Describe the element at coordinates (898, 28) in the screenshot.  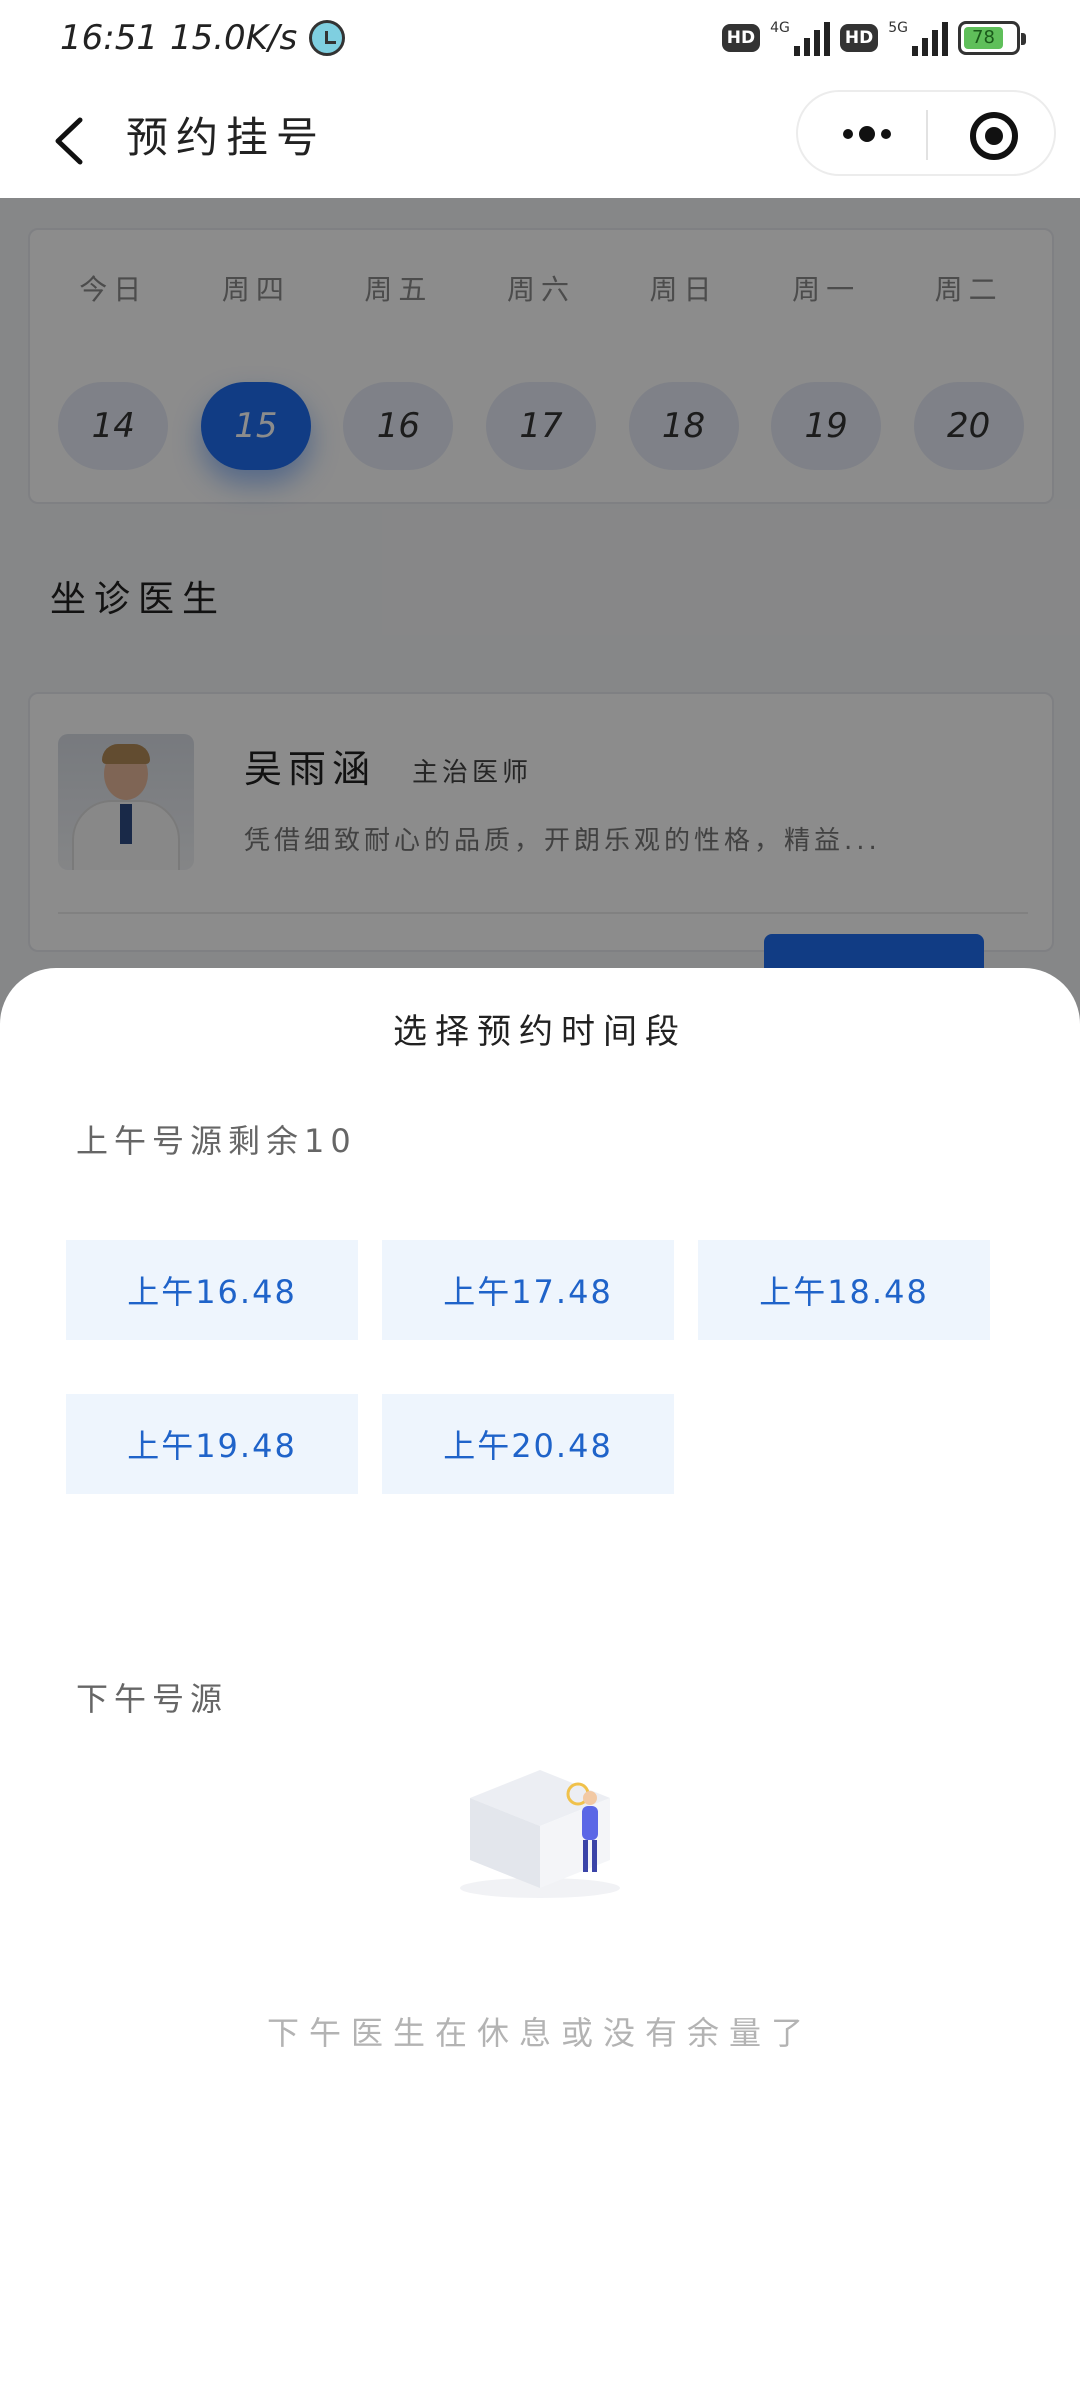
I see `network-type-label: 5G` at that location.